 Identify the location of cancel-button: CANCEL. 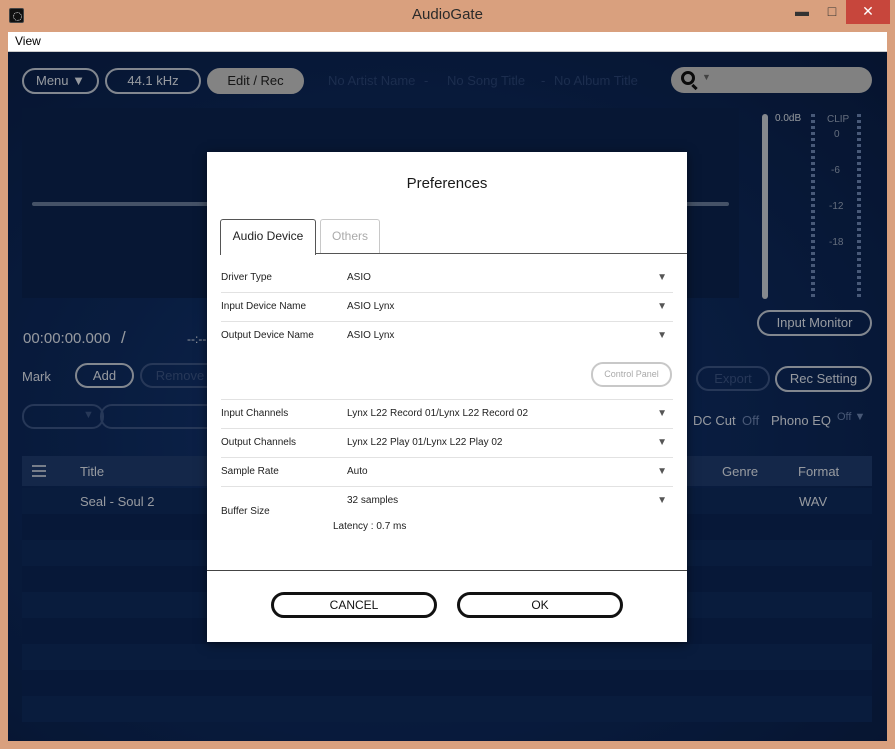
(354, 605).